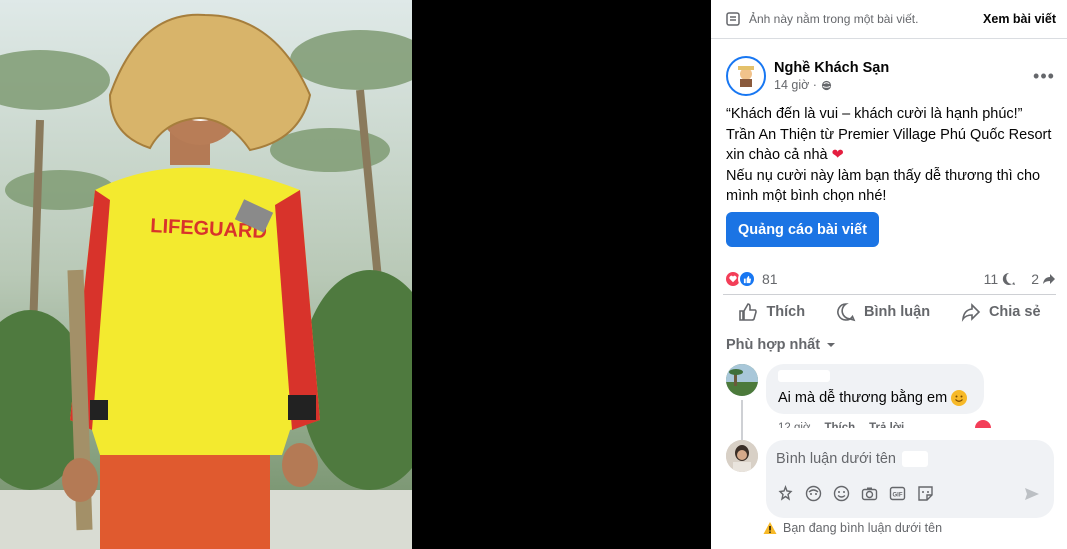 The height and width of the screenshot is (549, 1067). I want to click on comment-love-icon, so click(983, 423).